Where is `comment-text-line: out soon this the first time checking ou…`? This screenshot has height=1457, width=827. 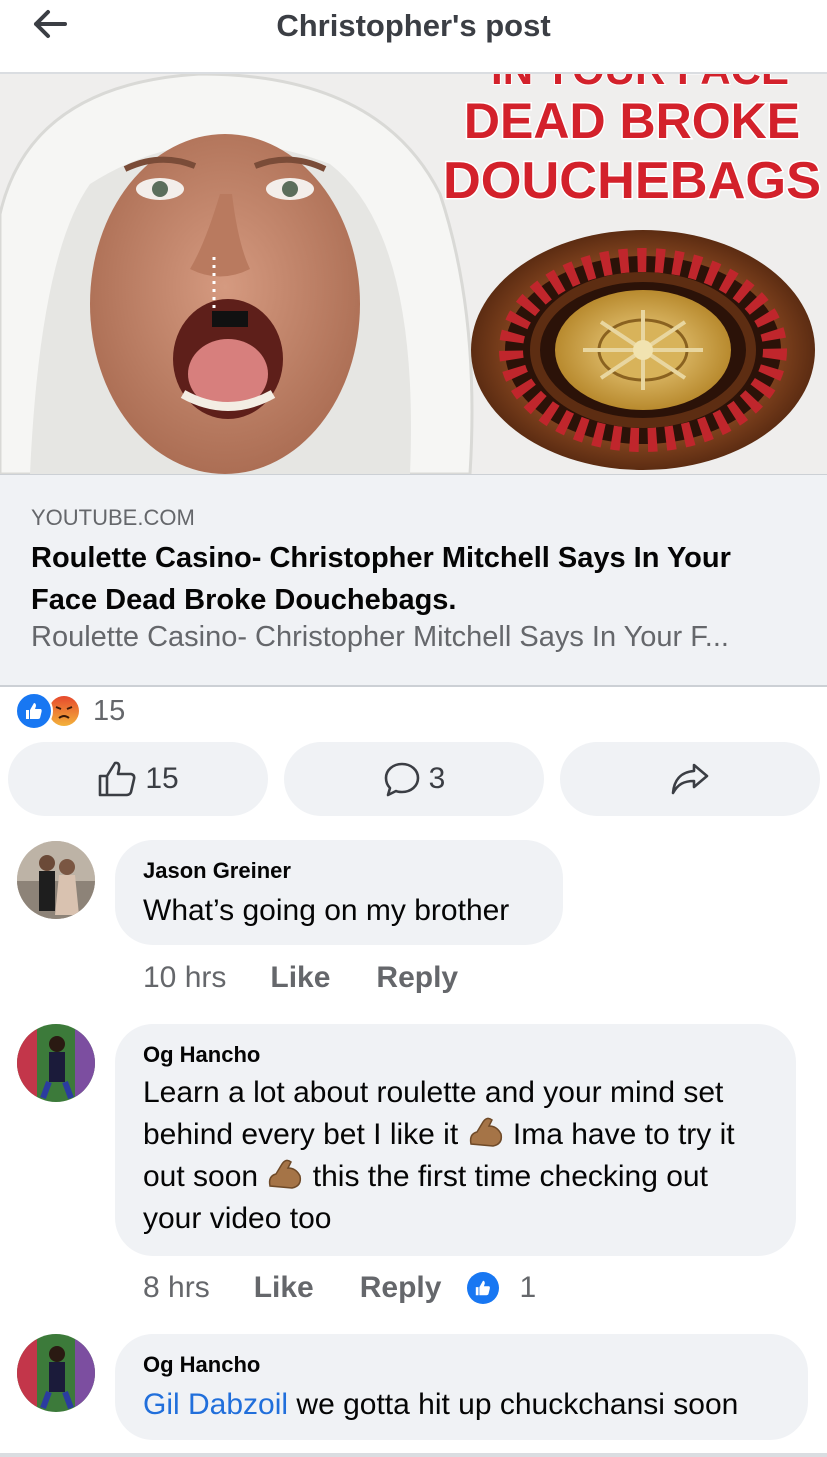 comment-text-line: out soon this the first time checking ou… is located at coordinates (468, 1177).